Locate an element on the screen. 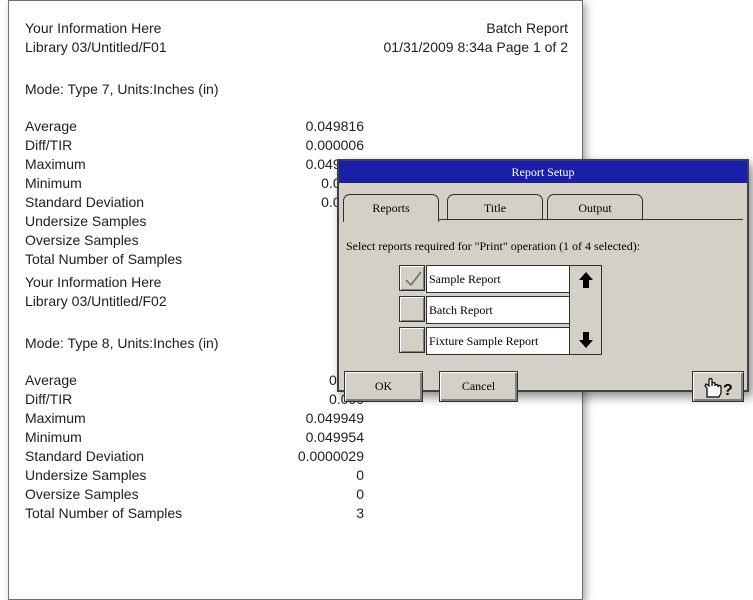 Image resolution: width=753 pixels, height=600 pixels. sample-report-checkbox is located at coordinates (412, 278).